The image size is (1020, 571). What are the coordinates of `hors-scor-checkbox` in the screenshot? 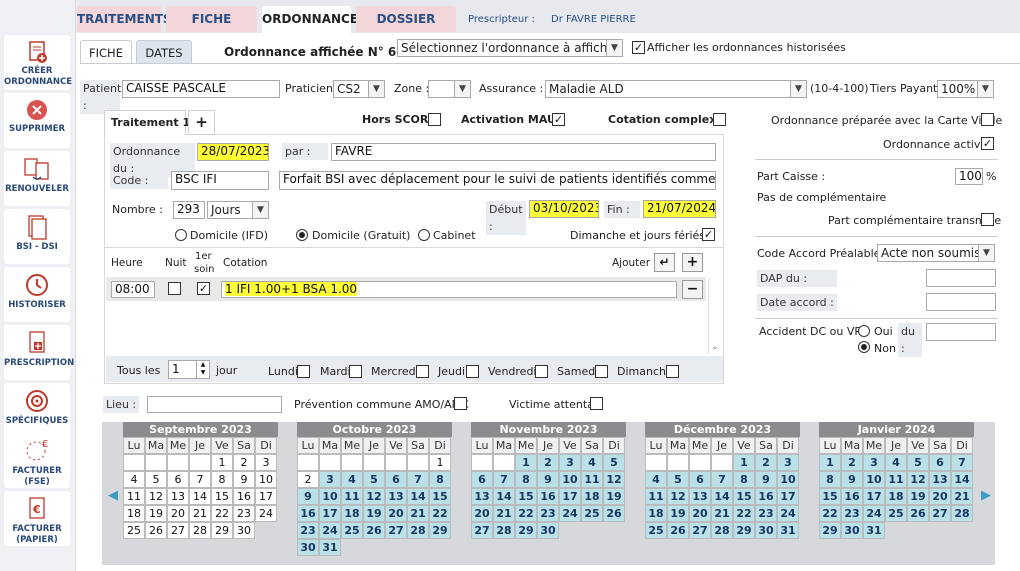 It's located at (434, 119).